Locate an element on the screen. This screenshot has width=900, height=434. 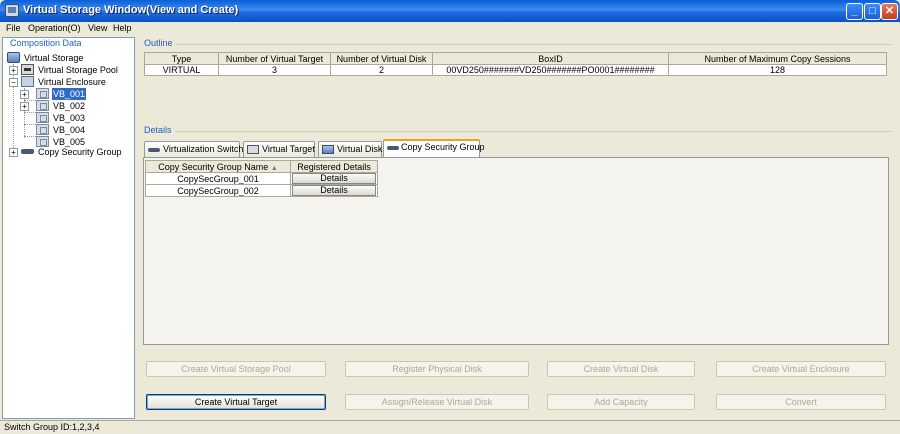
tree-node-vb-003: VB_003 is located at coordinates (66, 118).